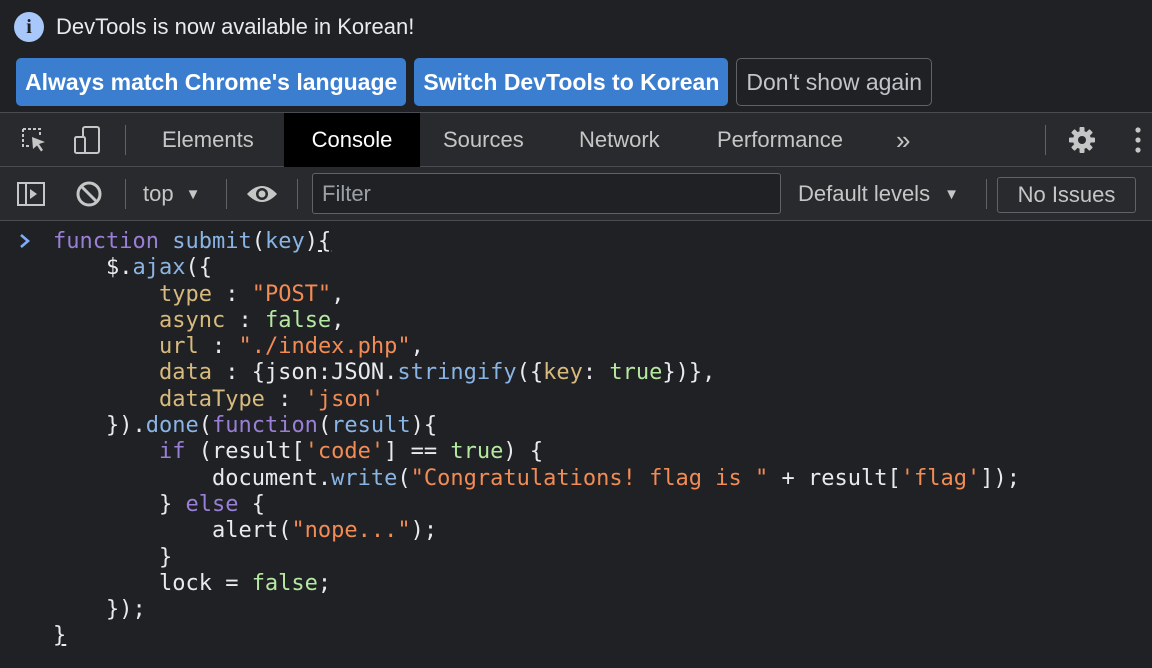  What do you see at coordinates (619, 140) in the screenshot?
I see `tab-network: Network` at bounding box center [619, 140].